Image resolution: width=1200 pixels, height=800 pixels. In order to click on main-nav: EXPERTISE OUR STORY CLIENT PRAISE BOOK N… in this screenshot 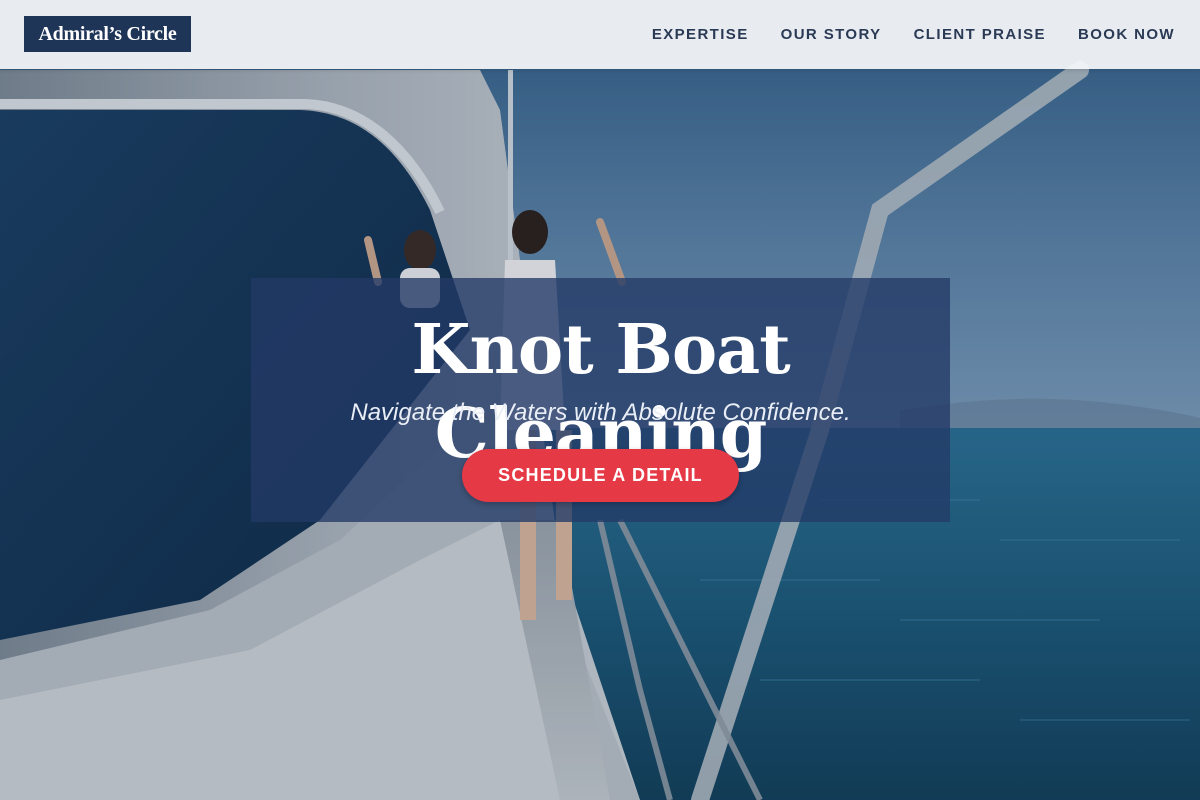, I will do `click(913, 34)`.